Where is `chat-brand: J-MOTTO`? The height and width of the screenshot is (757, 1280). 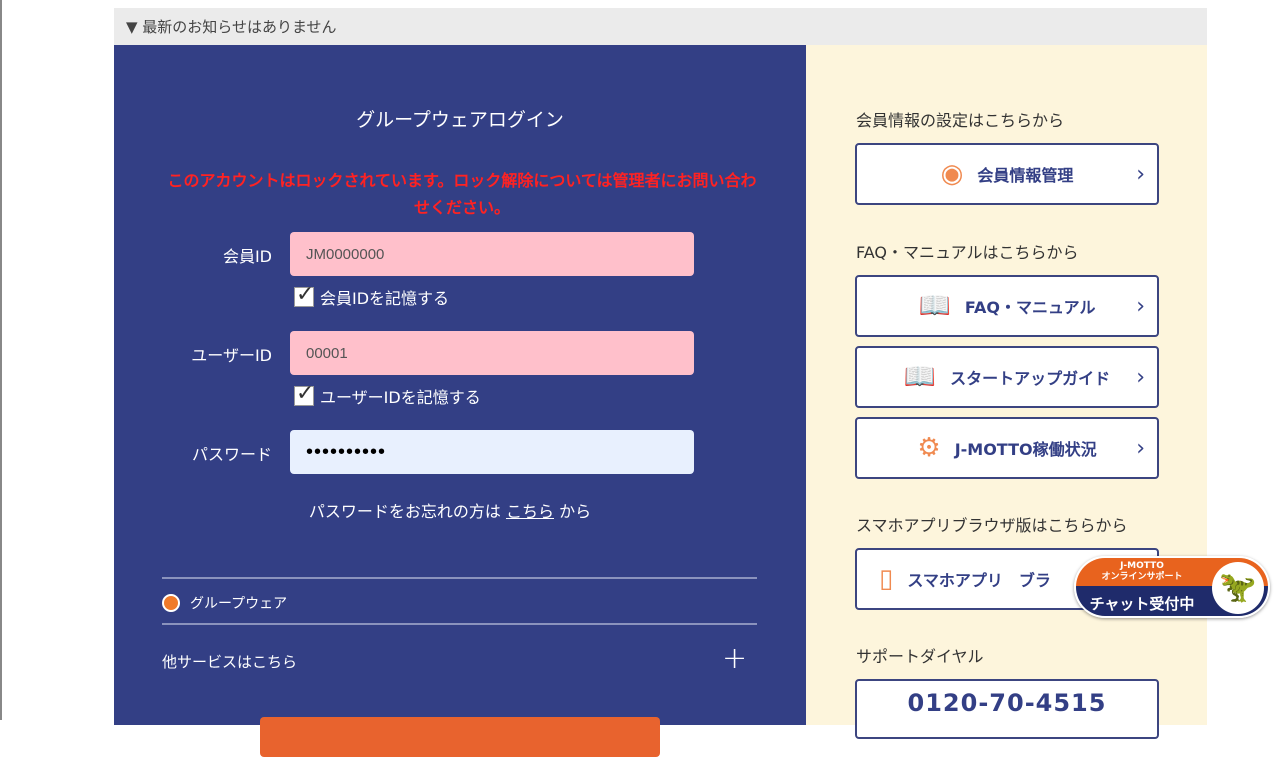 chat-brand: J-MOTTO is located at coordinates (1142, 566).